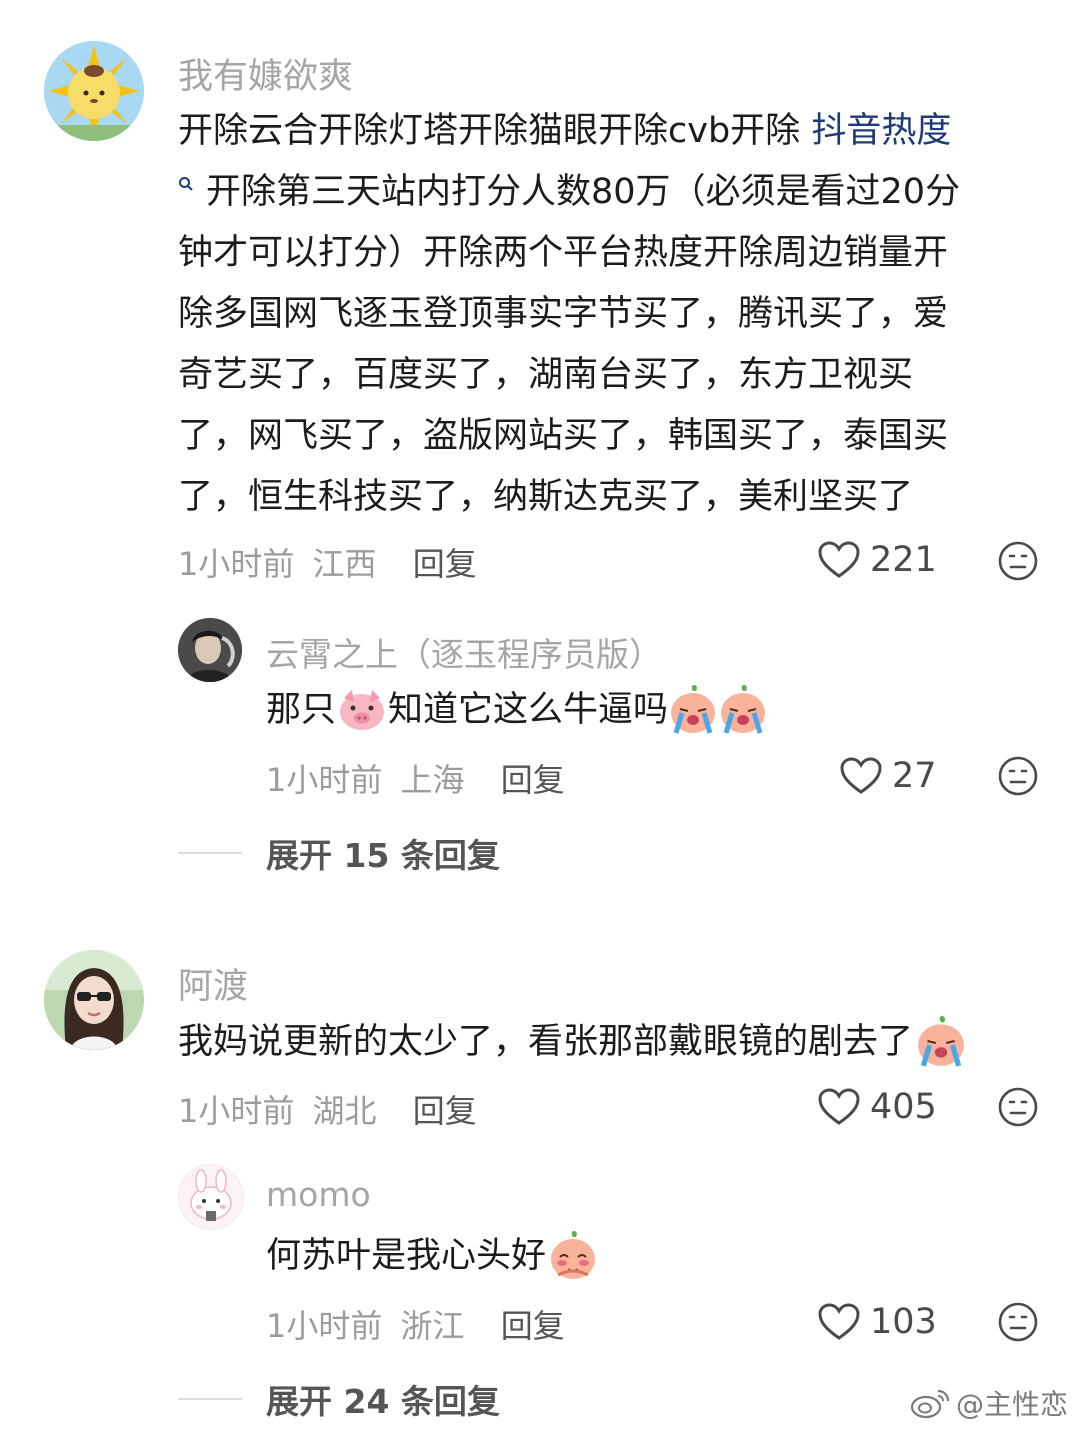  Describe the element at coordinates (344, 1111) in the screenshot. I see `location: 湖北` at that location.